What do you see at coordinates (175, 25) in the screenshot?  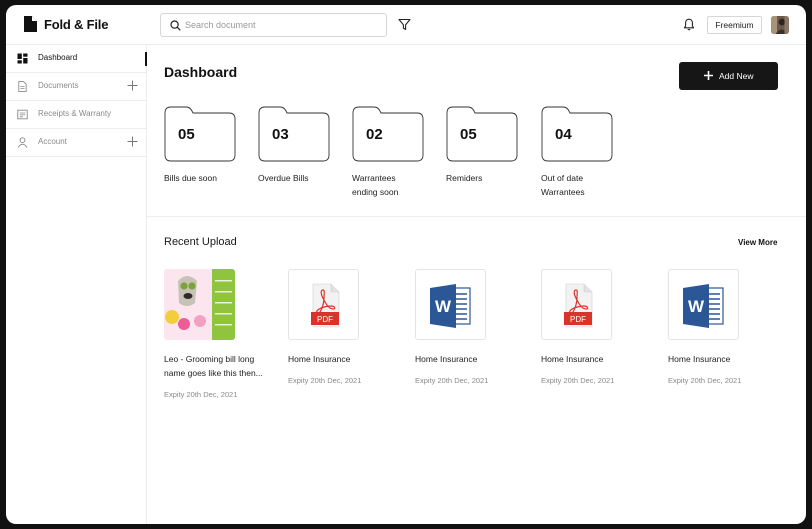 I see `search-icon` at bounding box center [175, 25].